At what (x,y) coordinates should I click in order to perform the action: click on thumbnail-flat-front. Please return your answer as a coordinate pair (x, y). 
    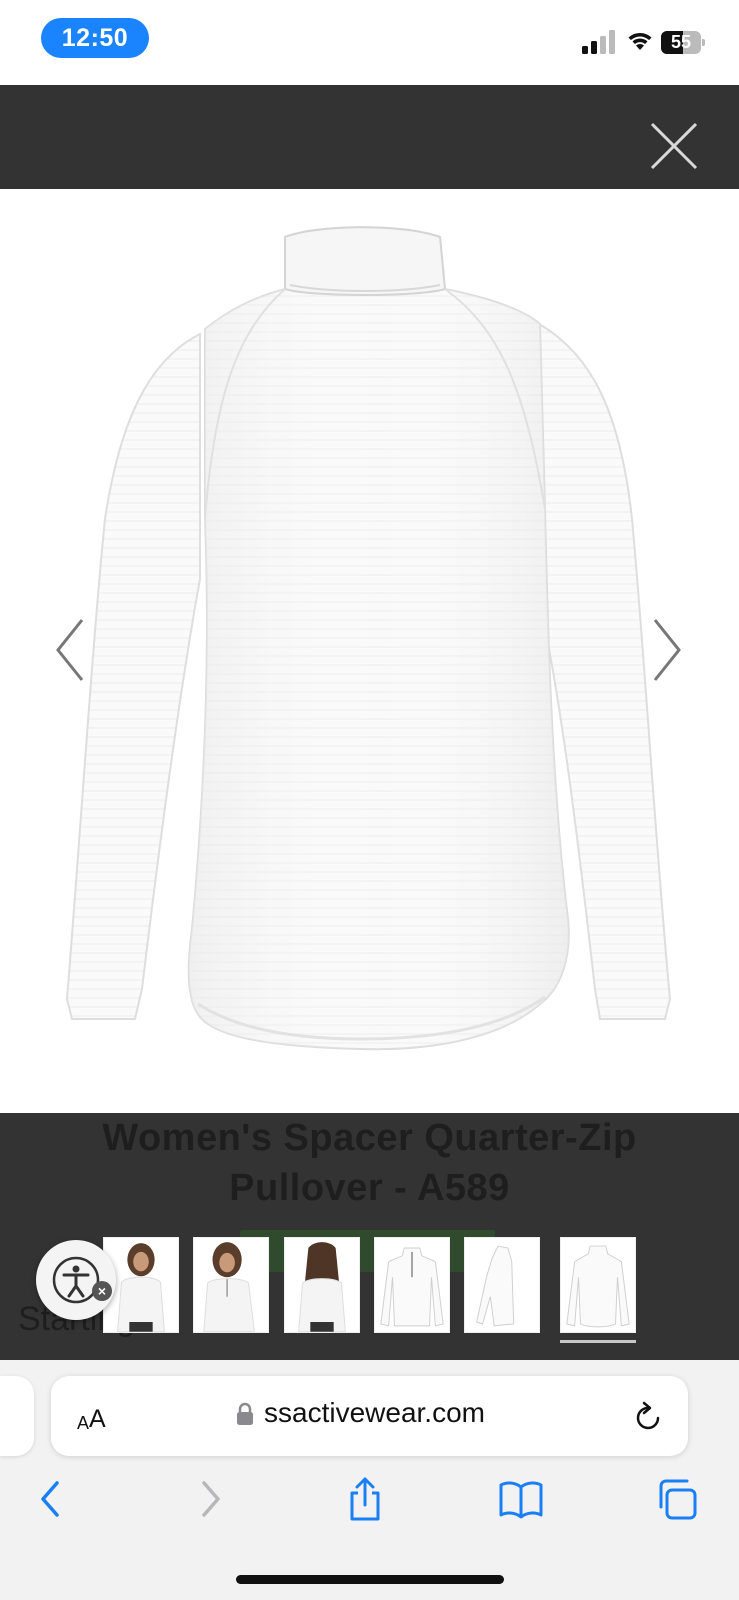
    Looking at the image, I should click on (412, 1285).